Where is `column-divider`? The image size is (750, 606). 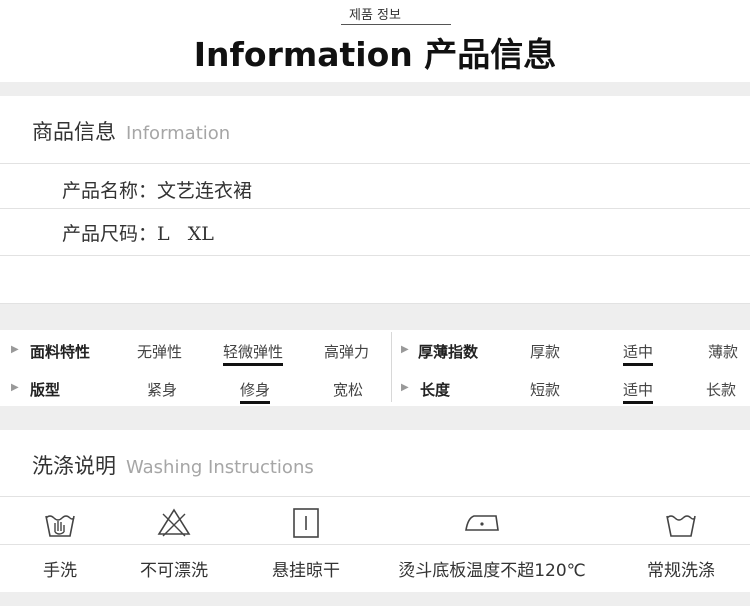
column-divider is located at coordinates (391, 367).